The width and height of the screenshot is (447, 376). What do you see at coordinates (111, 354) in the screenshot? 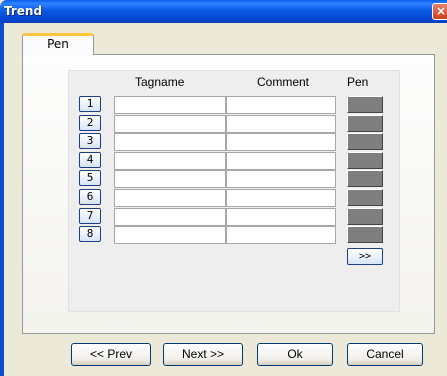
I see `prev-button: << Prev` at bounding box center [111, 354].